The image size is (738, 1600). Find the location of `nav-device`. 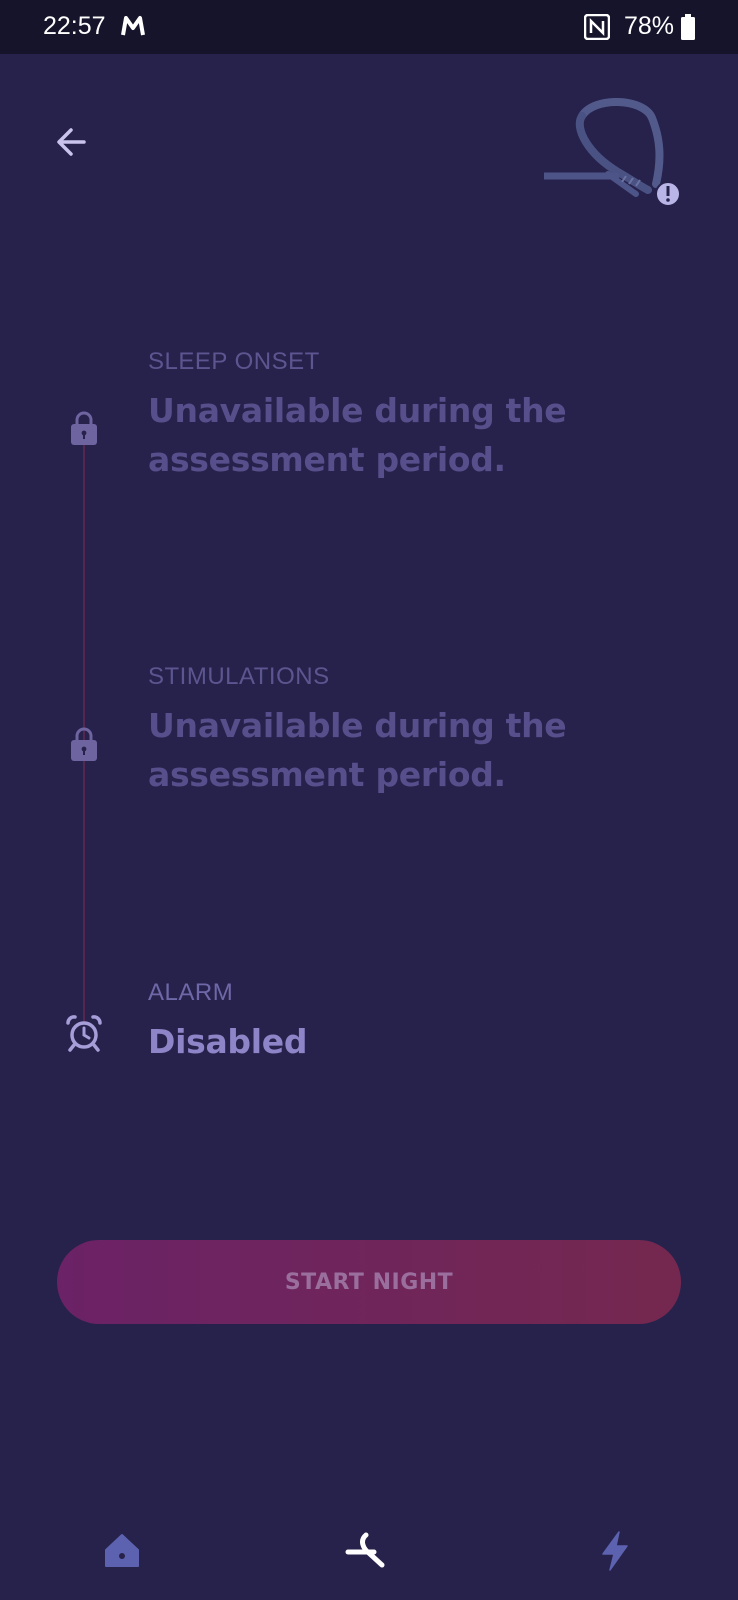

nav-device is located at coordinates (368, 1552).